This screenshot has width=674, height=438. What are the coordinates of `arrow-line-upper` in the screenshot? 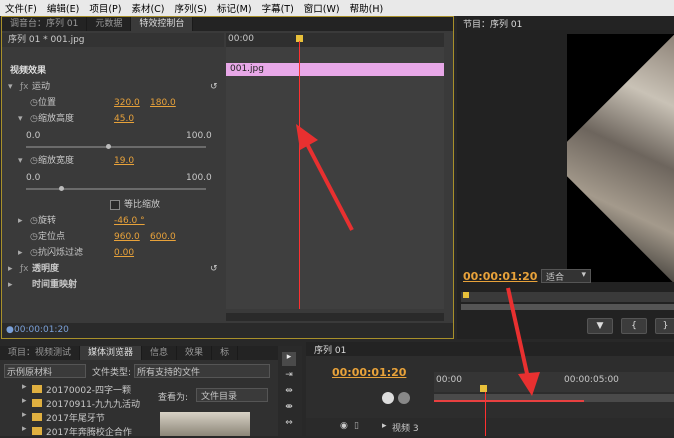 It's located at (329, 186).